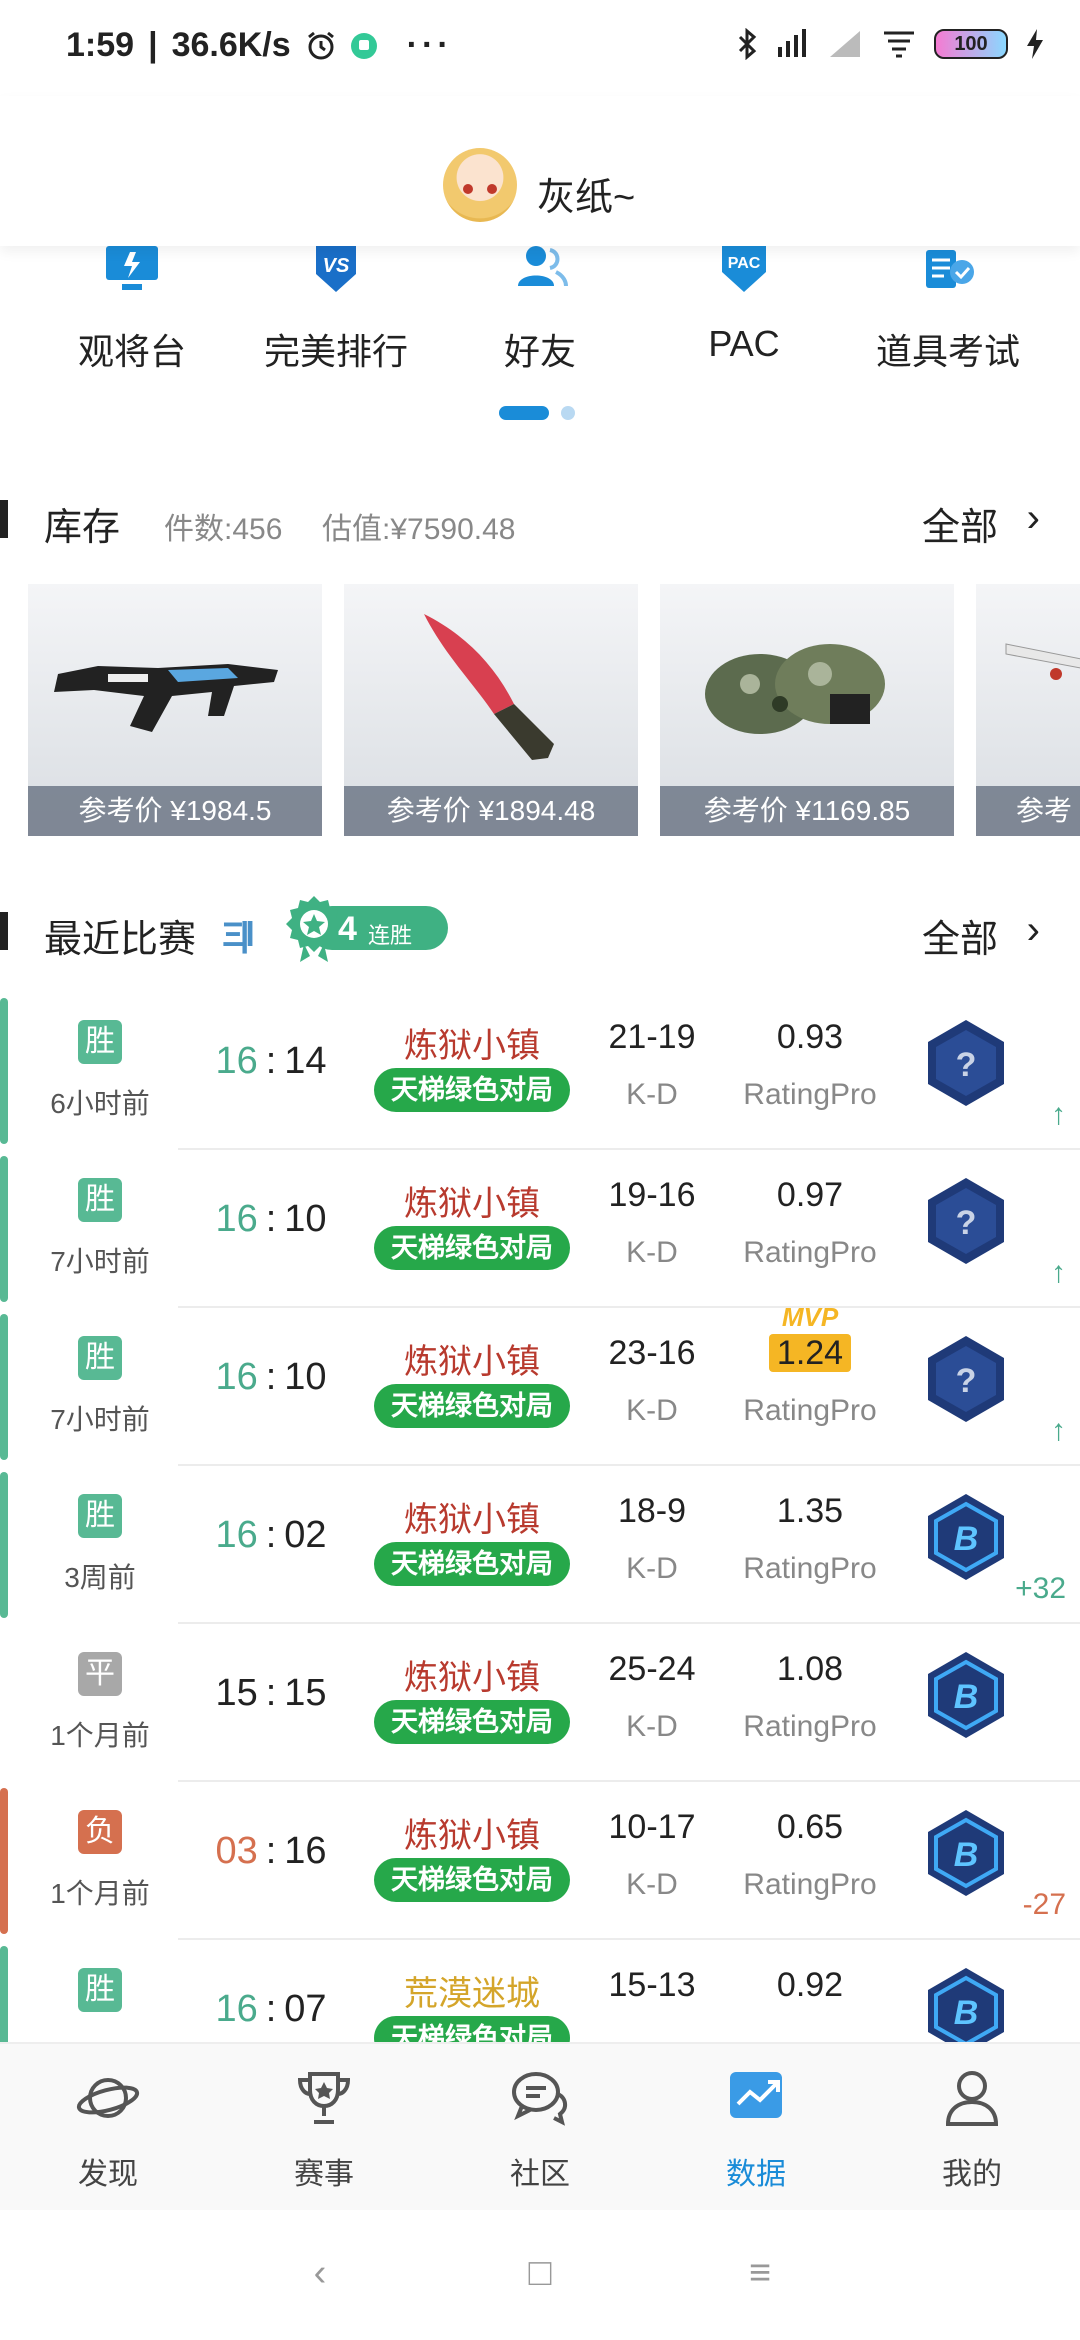  I want to click on stats-bars-icon: Ξ|l, so click(238, 935).